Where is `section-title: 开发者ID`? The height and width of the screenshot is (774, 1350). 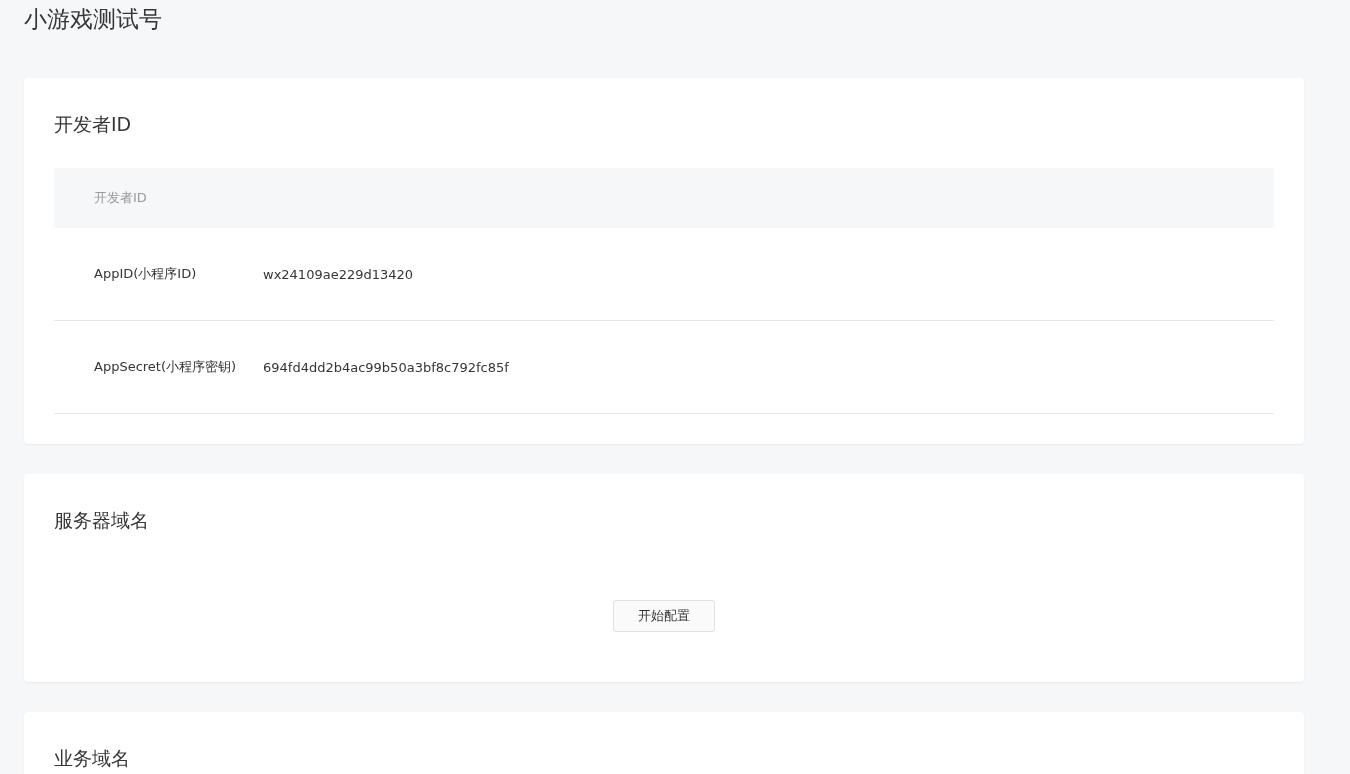
section-title: 开发者ID is located at coordinates (93, 124).